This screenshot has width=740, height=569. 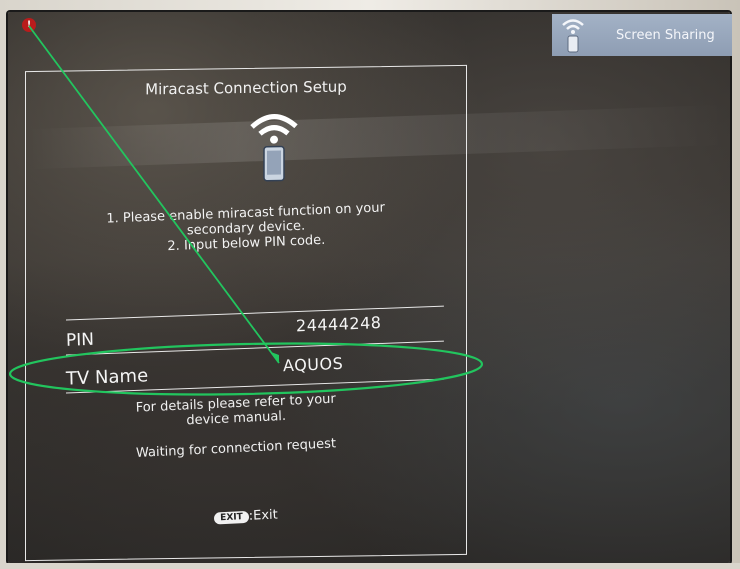 I want to click on connection-status: Waiting for connection request, so click(x=236, y=449).